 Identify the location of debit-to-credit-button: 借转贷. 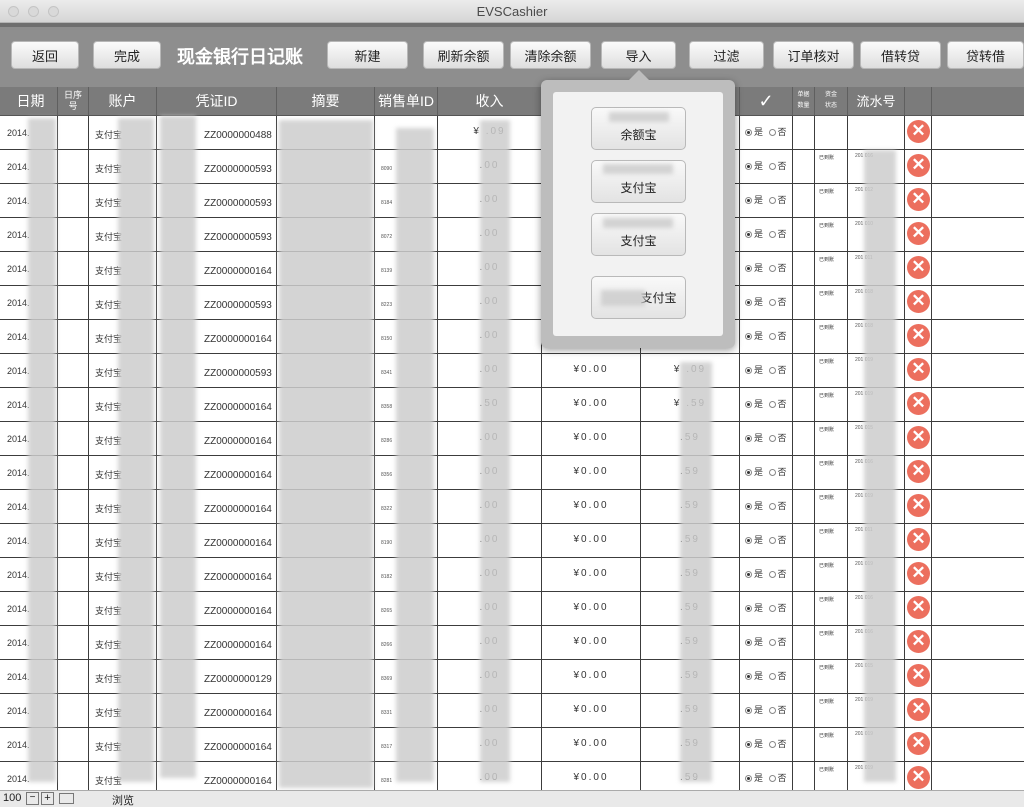
(900, 55).